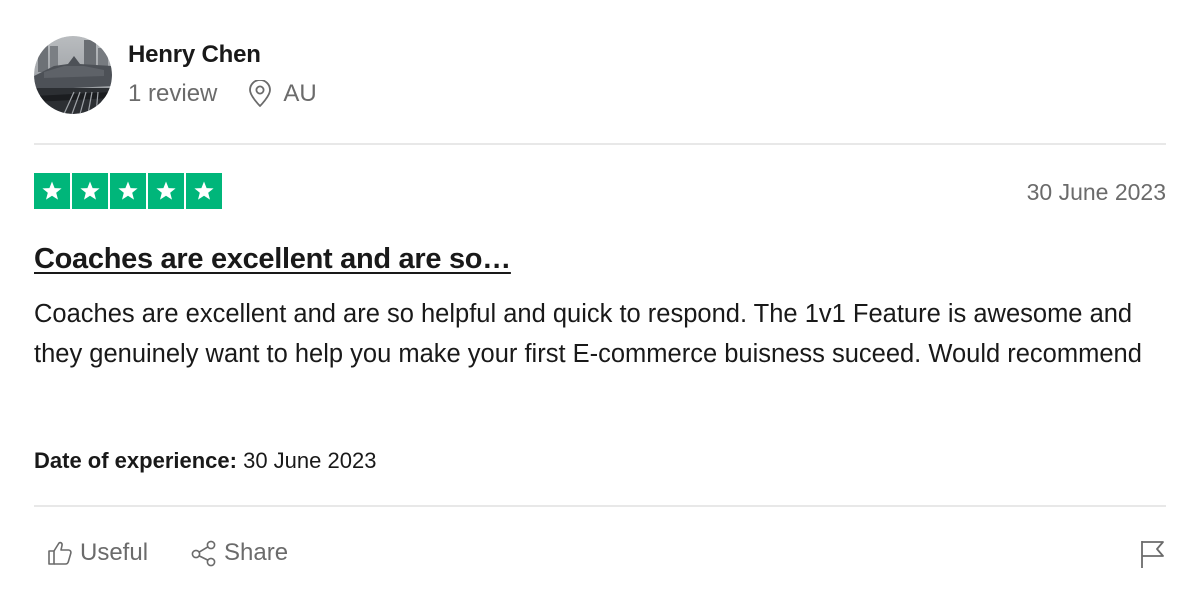  Describe the element at coordinates (135, 460) in the screenshot. I see `experience-label: Date of experience:` at that location.